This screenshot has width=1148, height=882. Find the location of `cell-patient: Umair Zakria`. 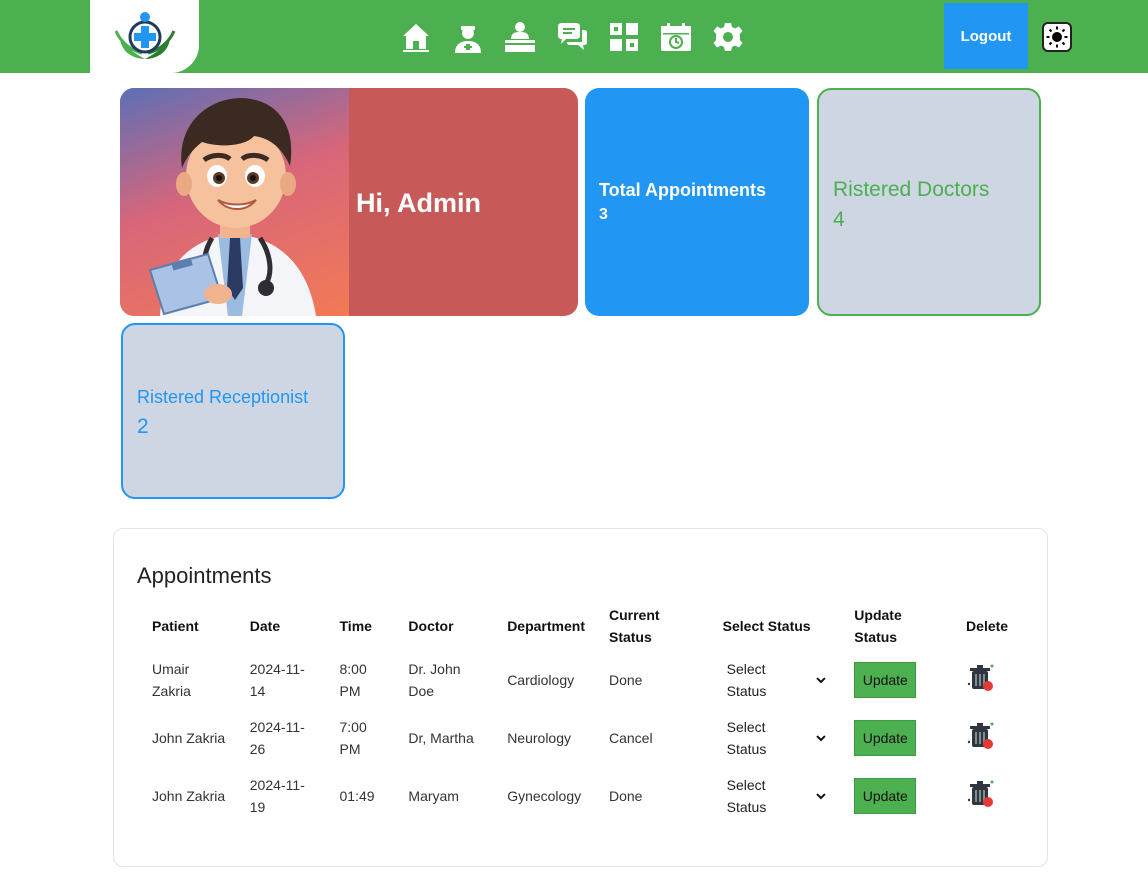

cell-patient: Umair Zakria is located at coordinates (171, 680).